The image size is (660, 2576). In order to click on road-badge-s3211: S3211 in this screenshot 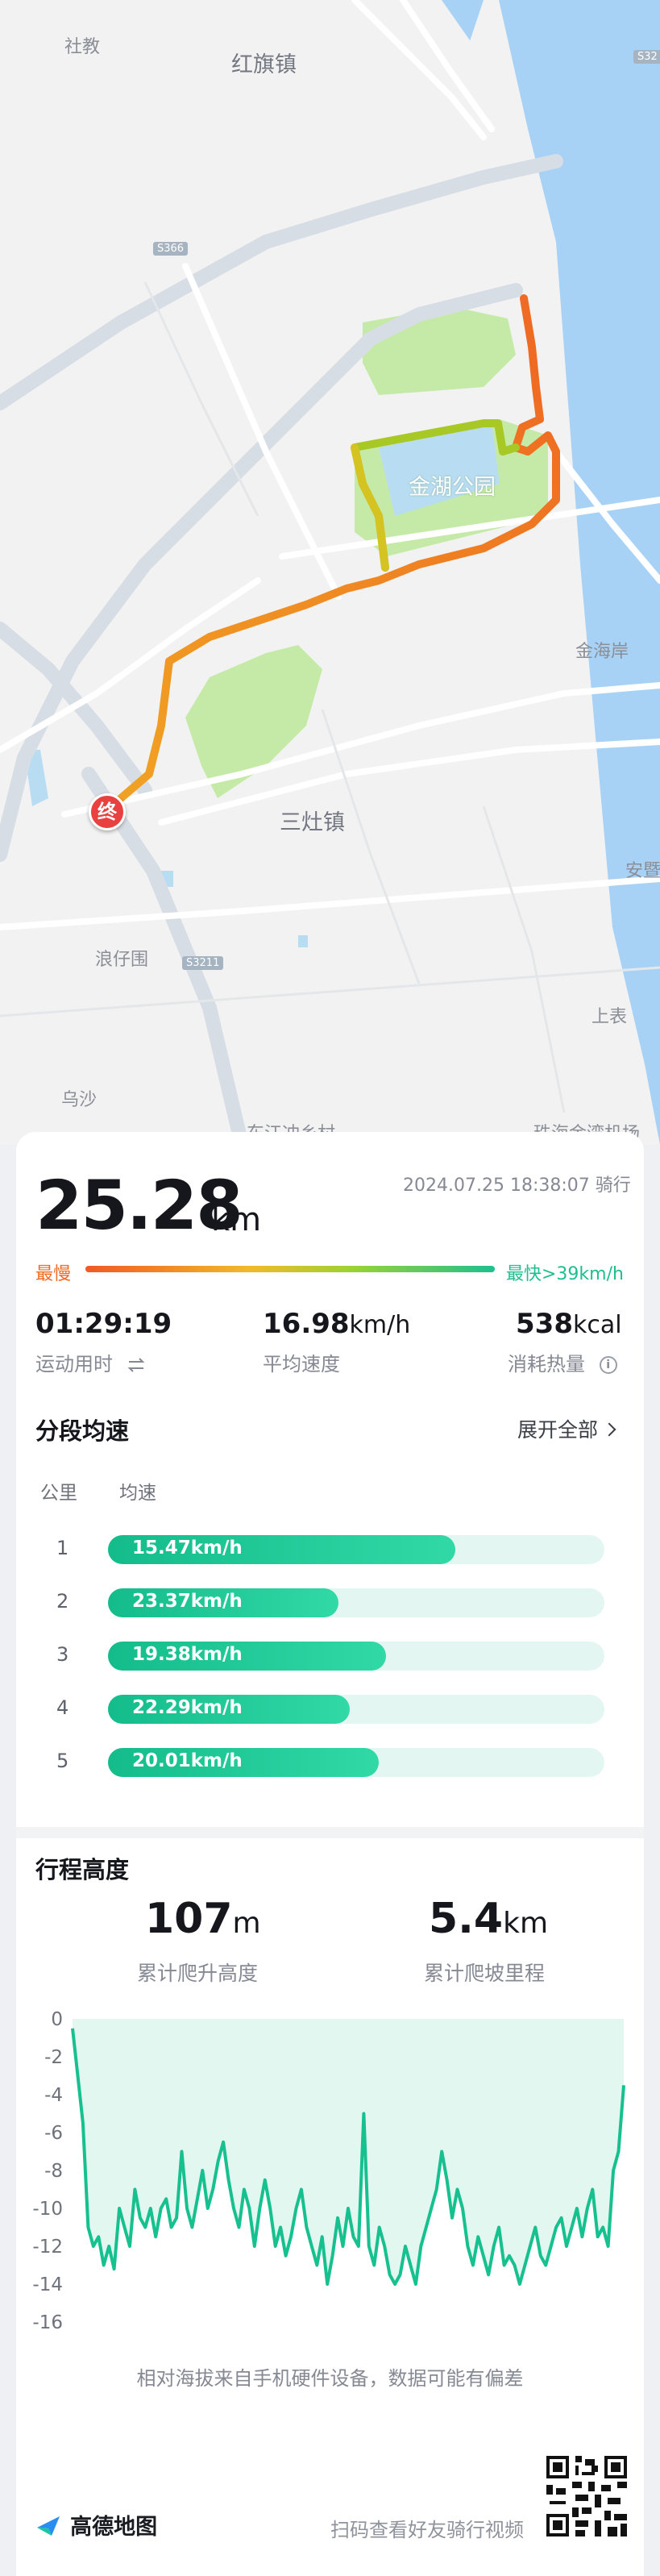, I will do `click(203, 963)`.